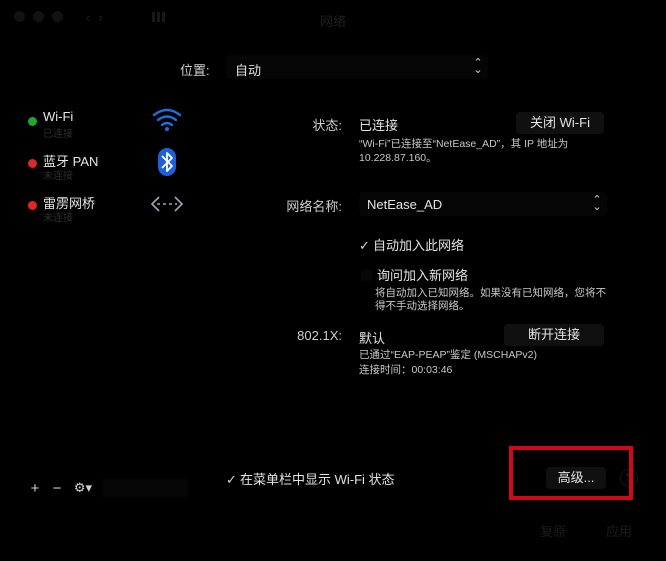 This screenshot has height=561, width=666. What do you see at coordinates (366, 275) in the screenshot?
I see `checkbox-empty-icon` at bounding box center [366, 275].